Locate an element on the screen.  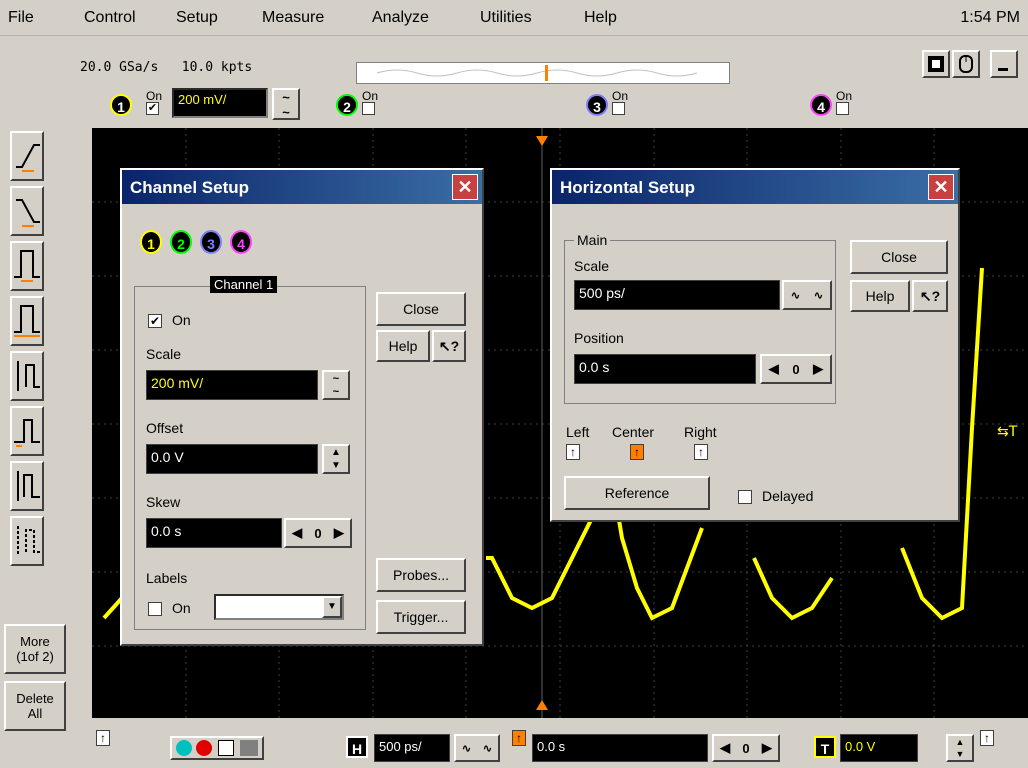
channel-4-select: 4 is located at coordinates (241, 242).